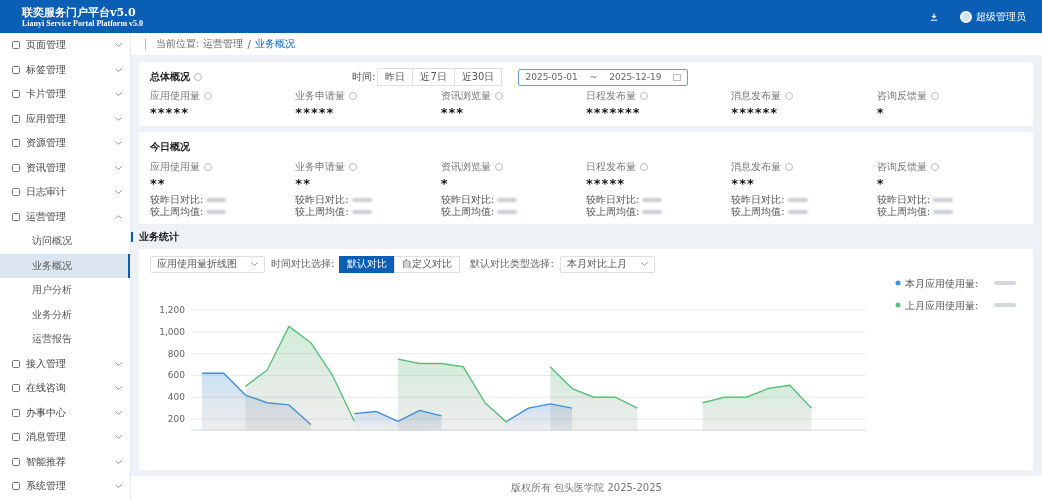  What do you see at coordinates (65, 461) in the screenshot?
I see `sidebar-item: 智能推荐` at bounding box center [65, 461].